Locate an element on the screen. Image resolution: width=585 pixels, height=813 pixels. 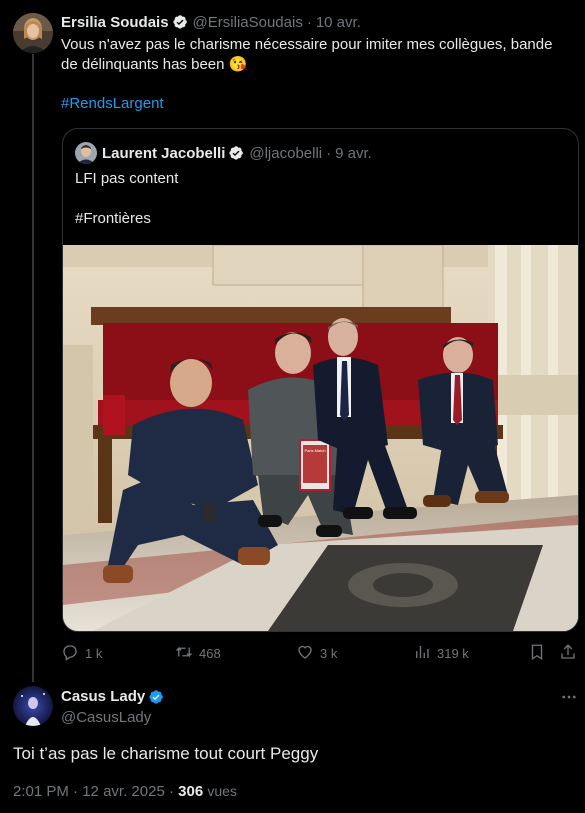
reply-author-avatar is located at coordinates (33, 706).